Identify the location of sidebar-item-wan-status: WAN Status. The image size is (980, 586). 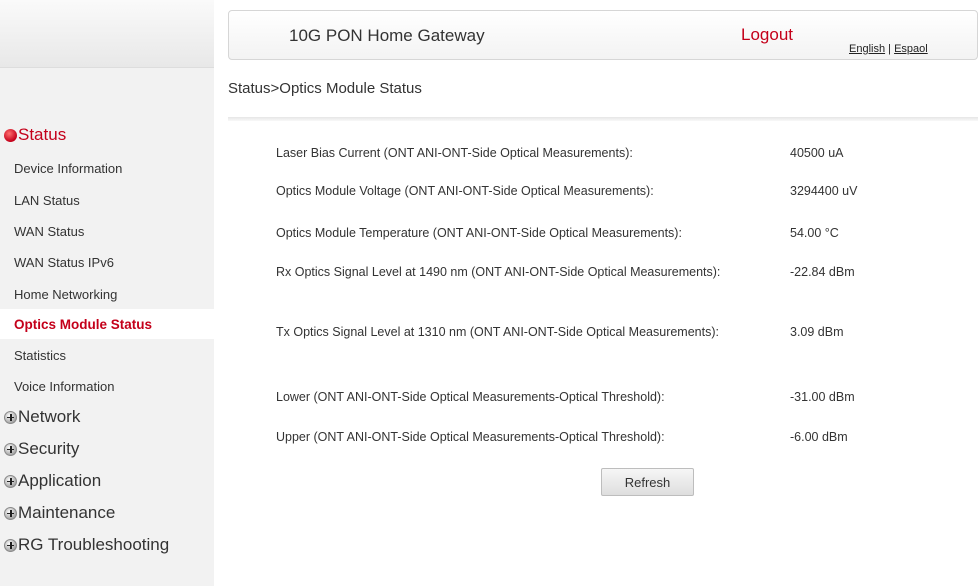
(107, 231).